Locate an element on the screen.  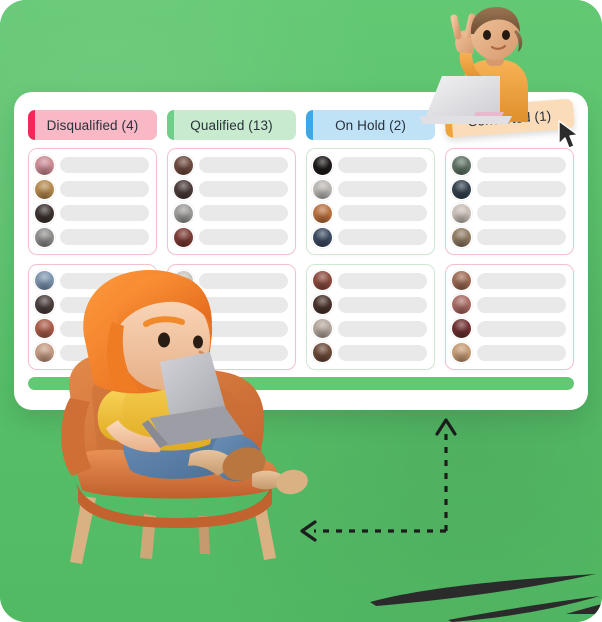
avatar-woman-dark-hair is located at coordinates (183, 189).